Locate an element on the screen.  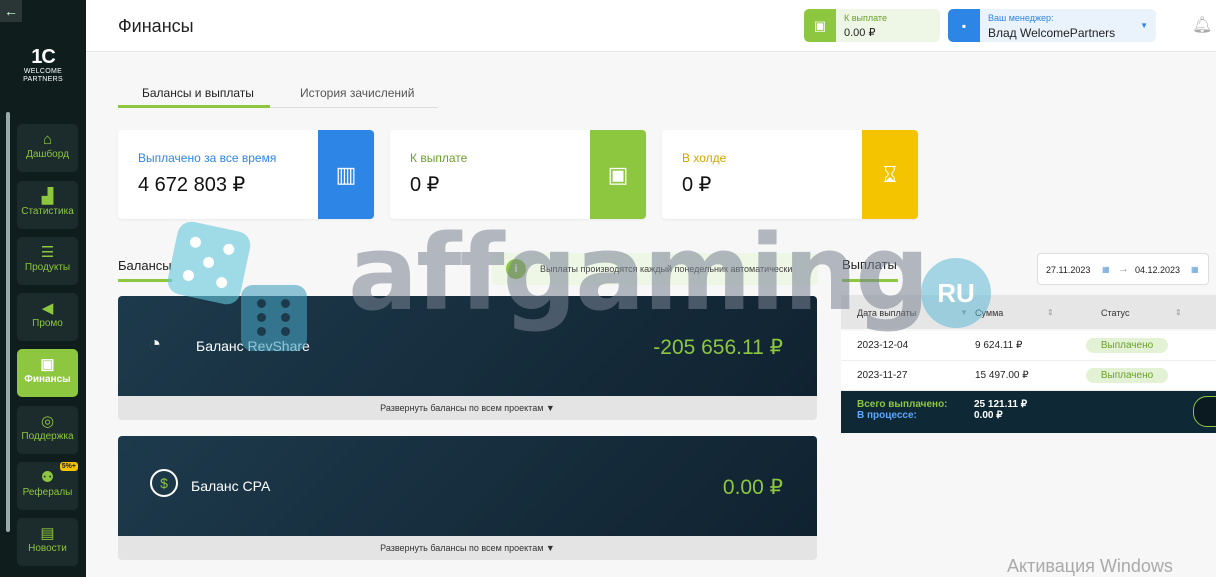
finance-tabs: Балансы и выплаты История зачислений is located at coordinates (278, 94).